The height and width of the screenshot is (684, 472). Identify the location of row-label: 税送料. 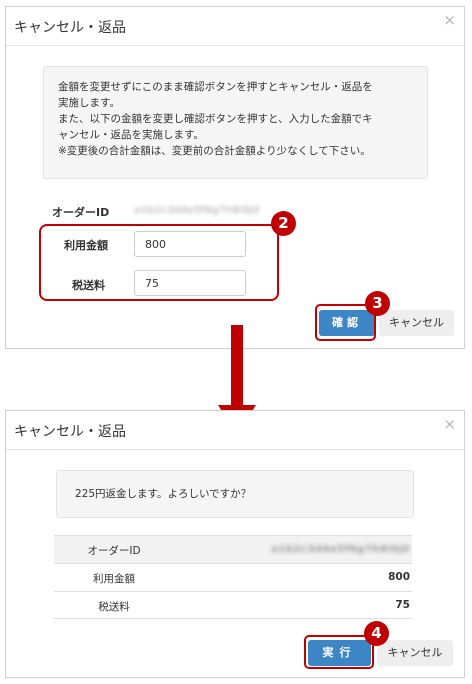
(114, 607).